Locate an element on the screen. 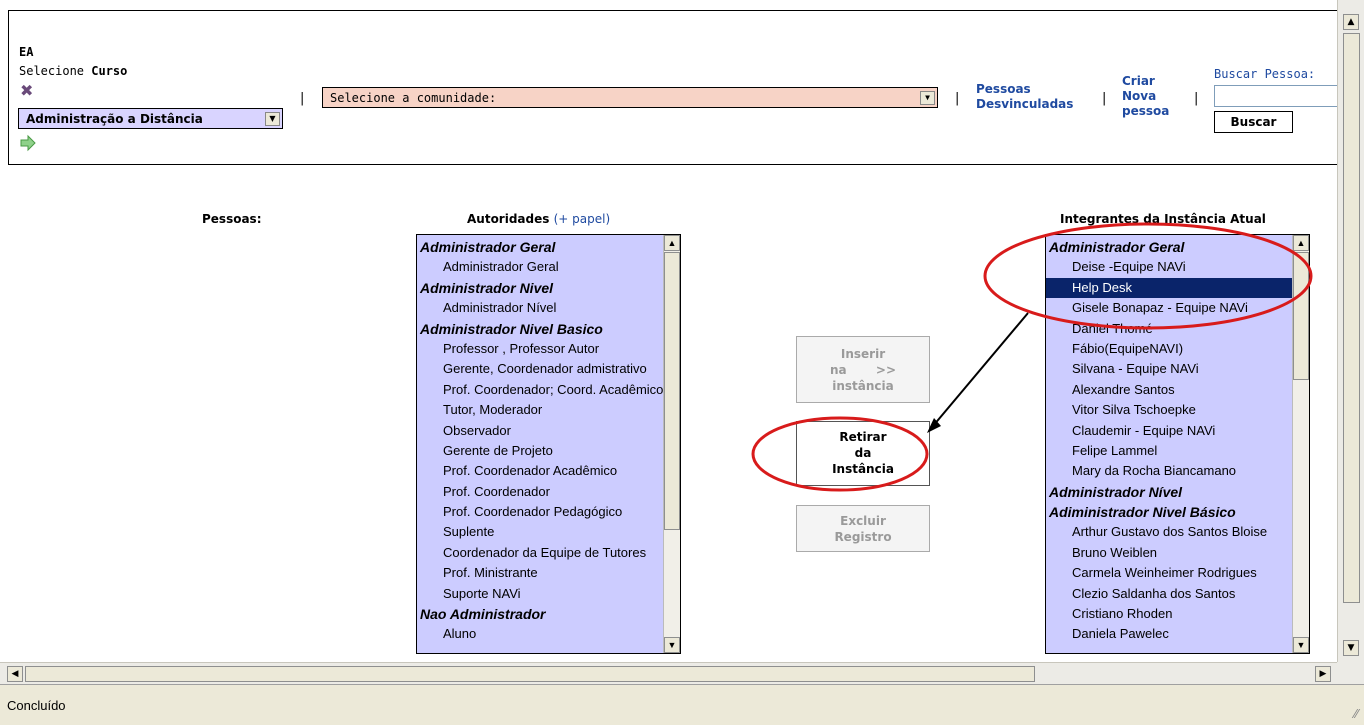 This screenshot has width=1364, height=725. list-item: Clezio Saldanha dos Santos is located at coordinates (1177, 594).